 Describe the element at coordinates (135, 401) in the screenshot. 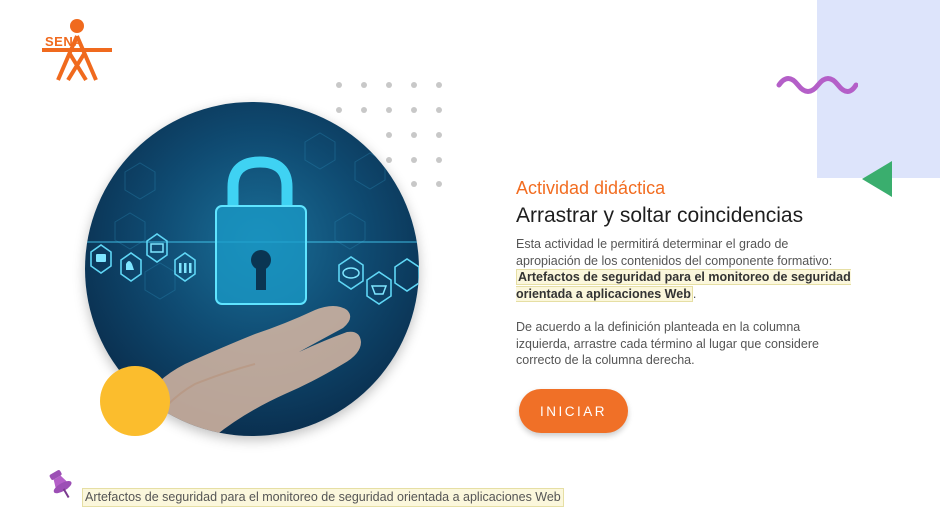

I see `yellow-circle-decoration` at that location.